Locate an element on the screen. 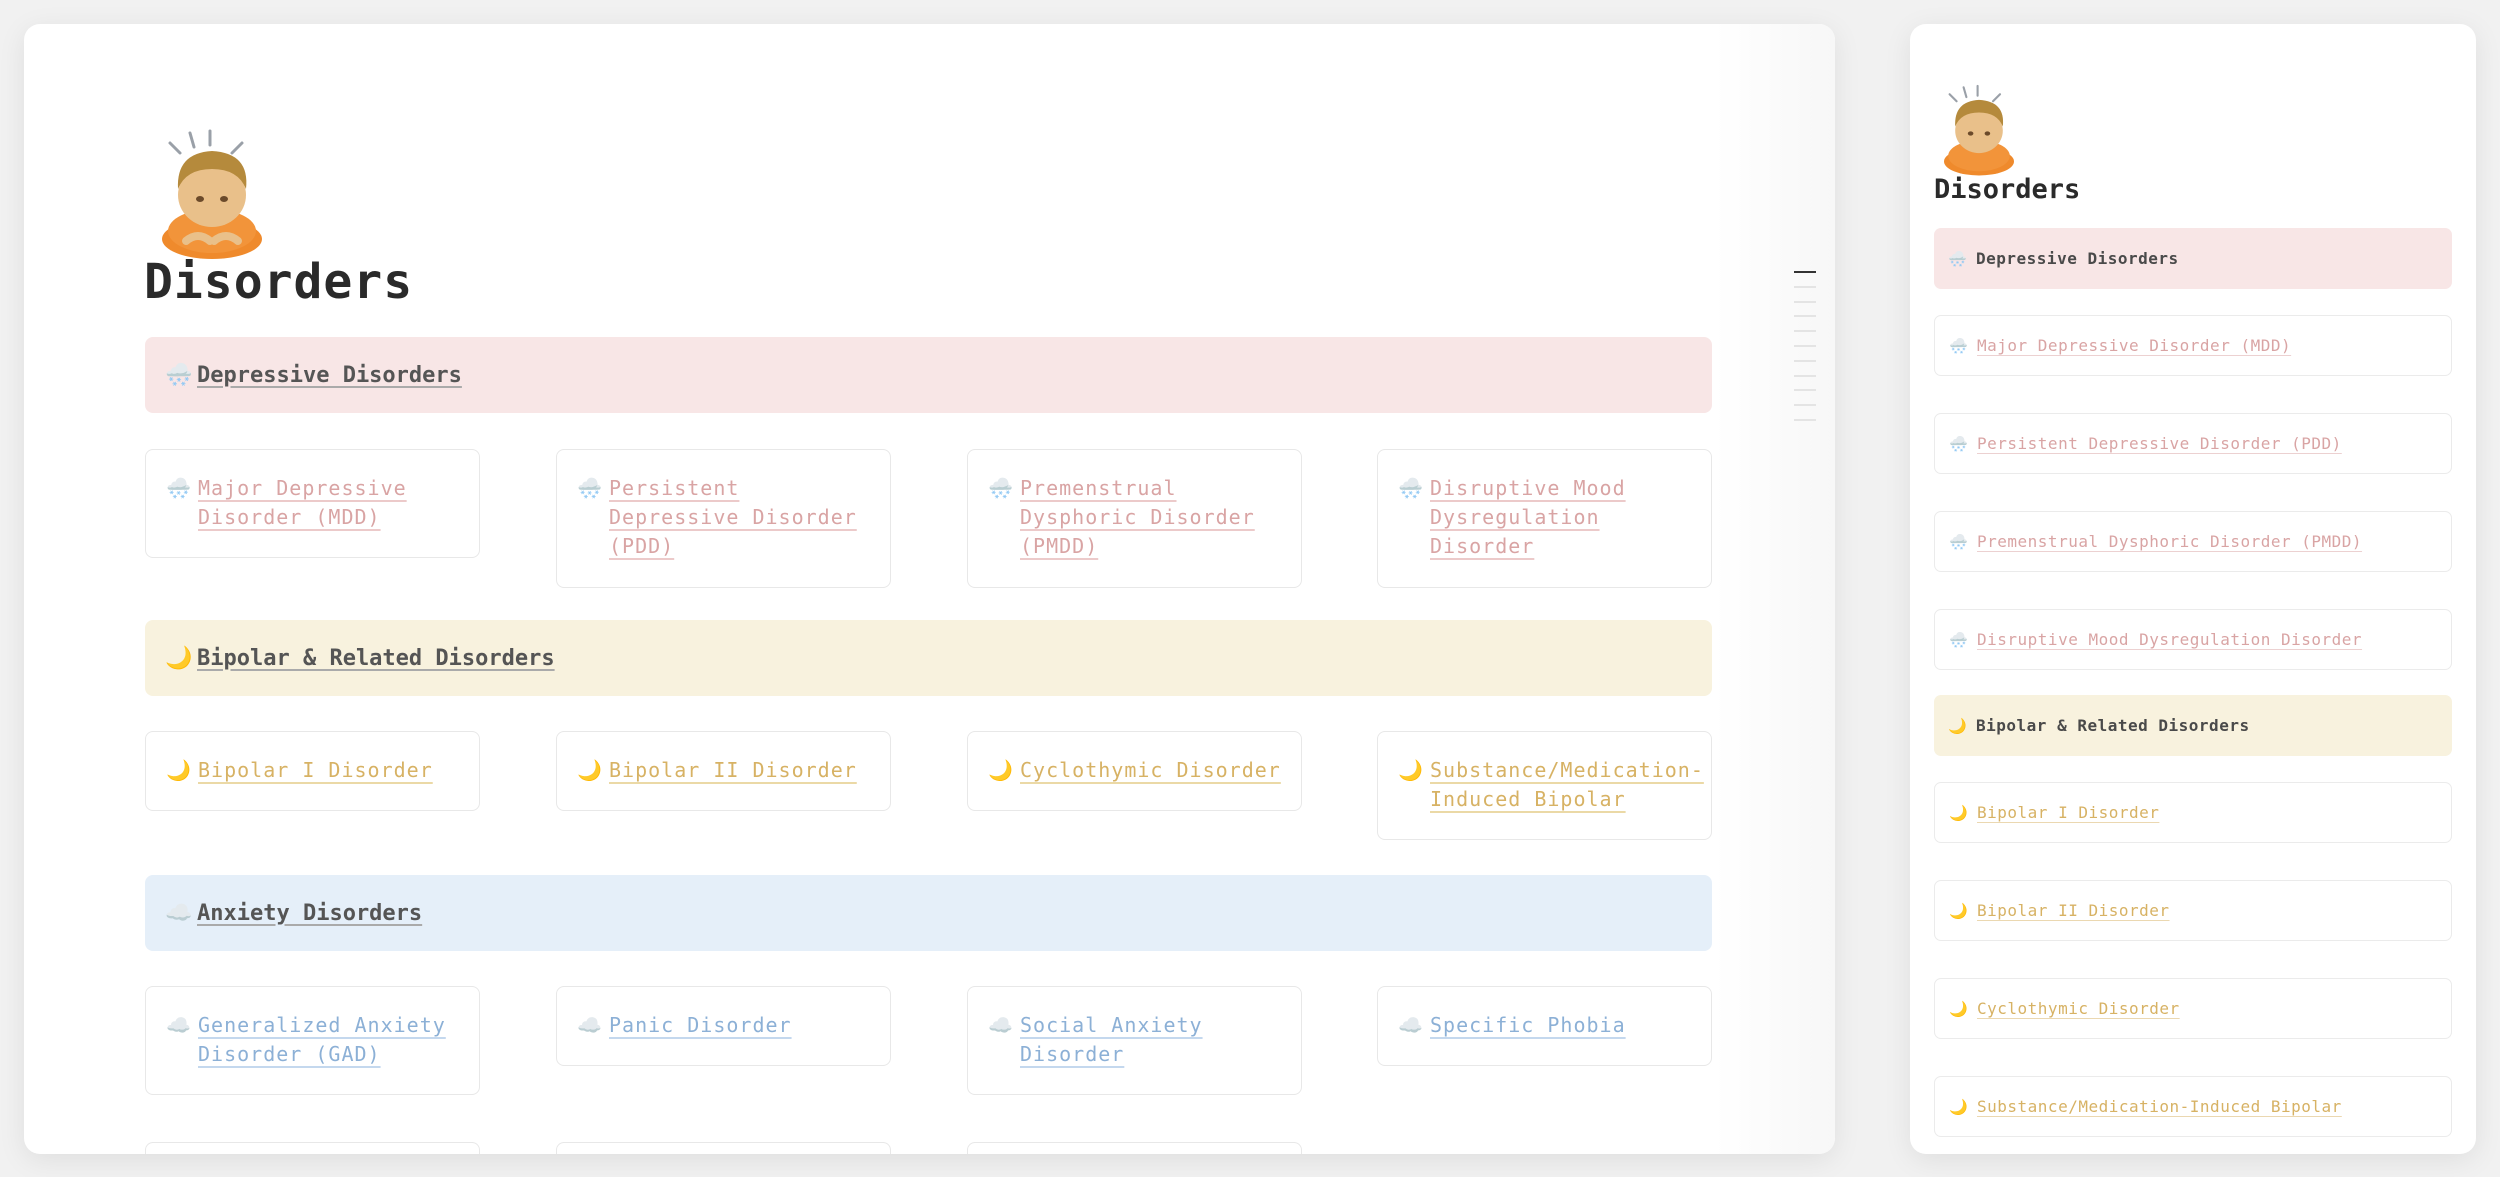 This screenshot has width=2500, height=1177. card-label: Premenstrual Dysphoric Disorder (PMDD) is located at coordinates (1150, 517).